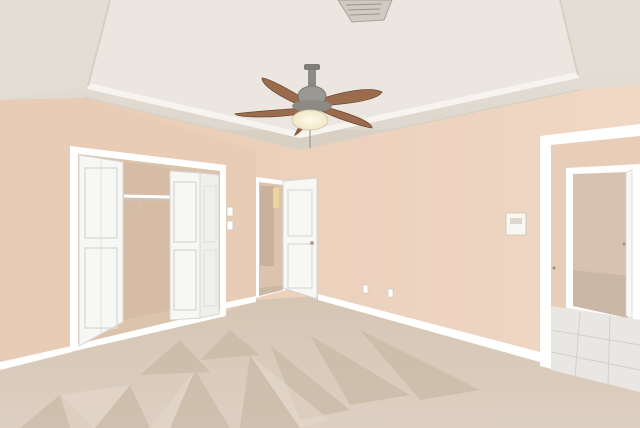 The width and height of the screenshot is (640, 428). Describe the element at coordinates (300, 238) in the screenshot. I see `hallway-door` at that location.